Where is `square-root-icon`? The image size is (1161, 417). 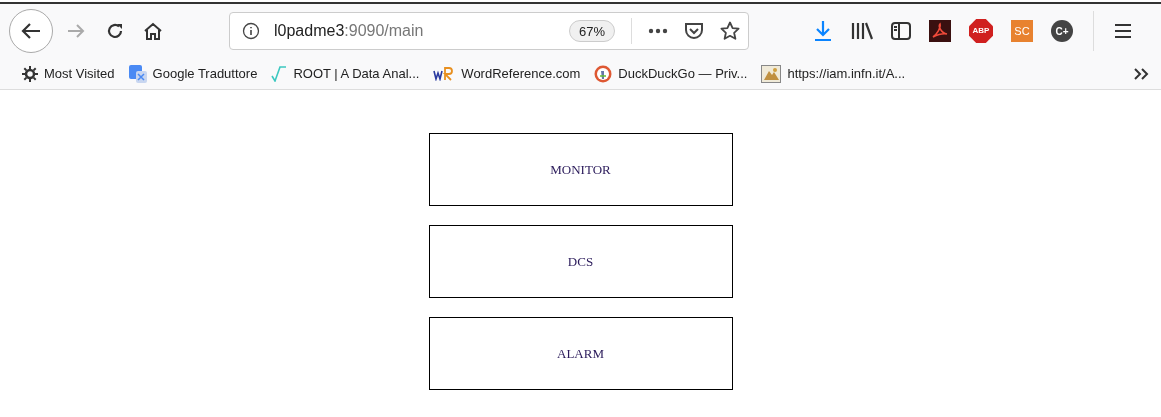 square-root-icon is located at coordinates (279, 73).